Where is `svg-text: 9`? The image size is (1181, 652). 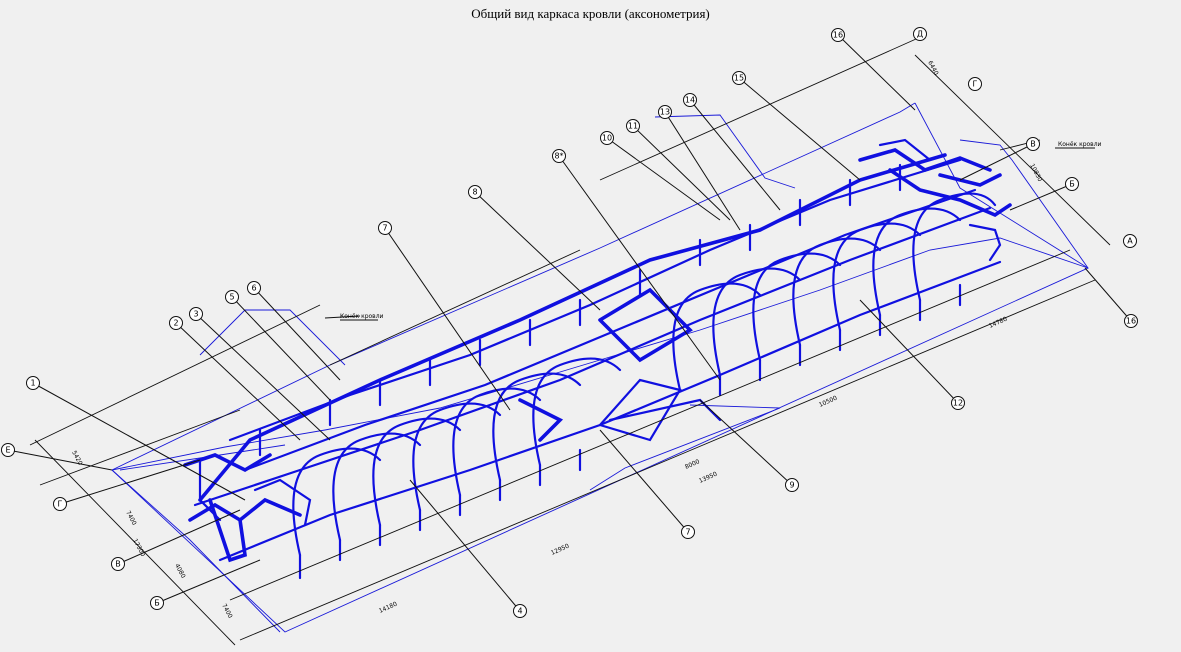 svg-text: 9 is located at coordinates (791, 485).